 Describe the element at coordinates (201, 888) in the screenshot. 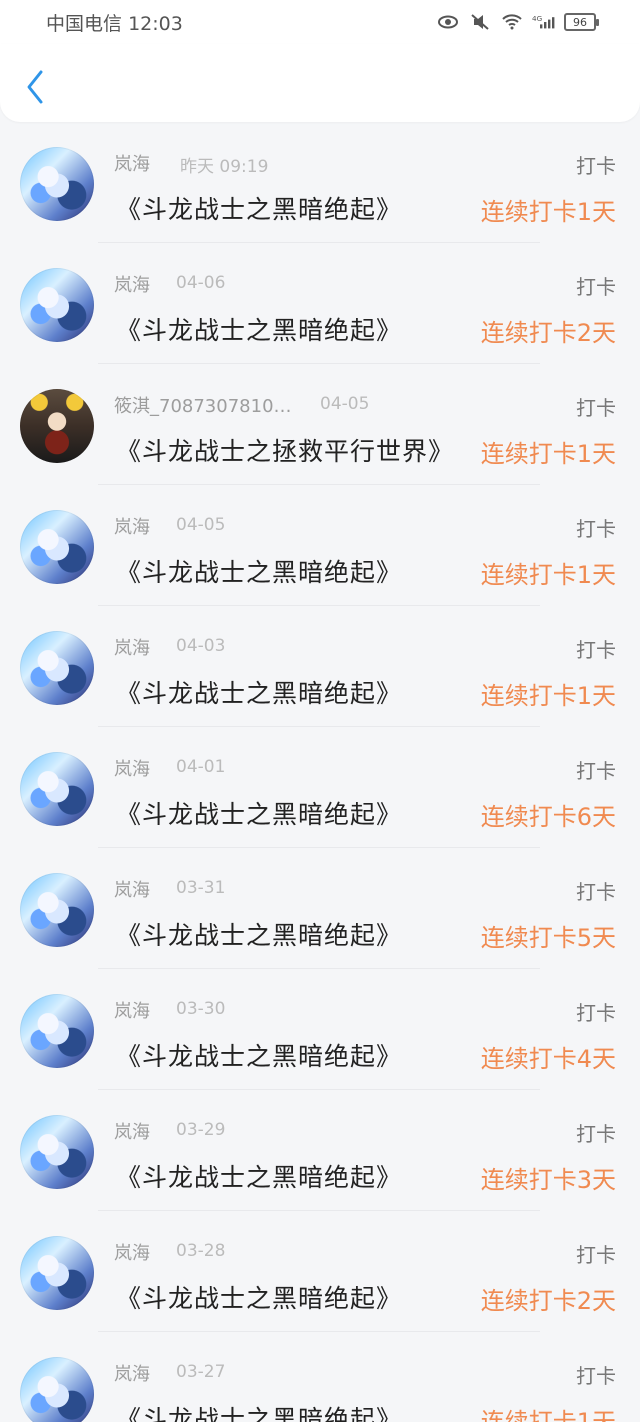

I see `post-time: 03-31` at that location.